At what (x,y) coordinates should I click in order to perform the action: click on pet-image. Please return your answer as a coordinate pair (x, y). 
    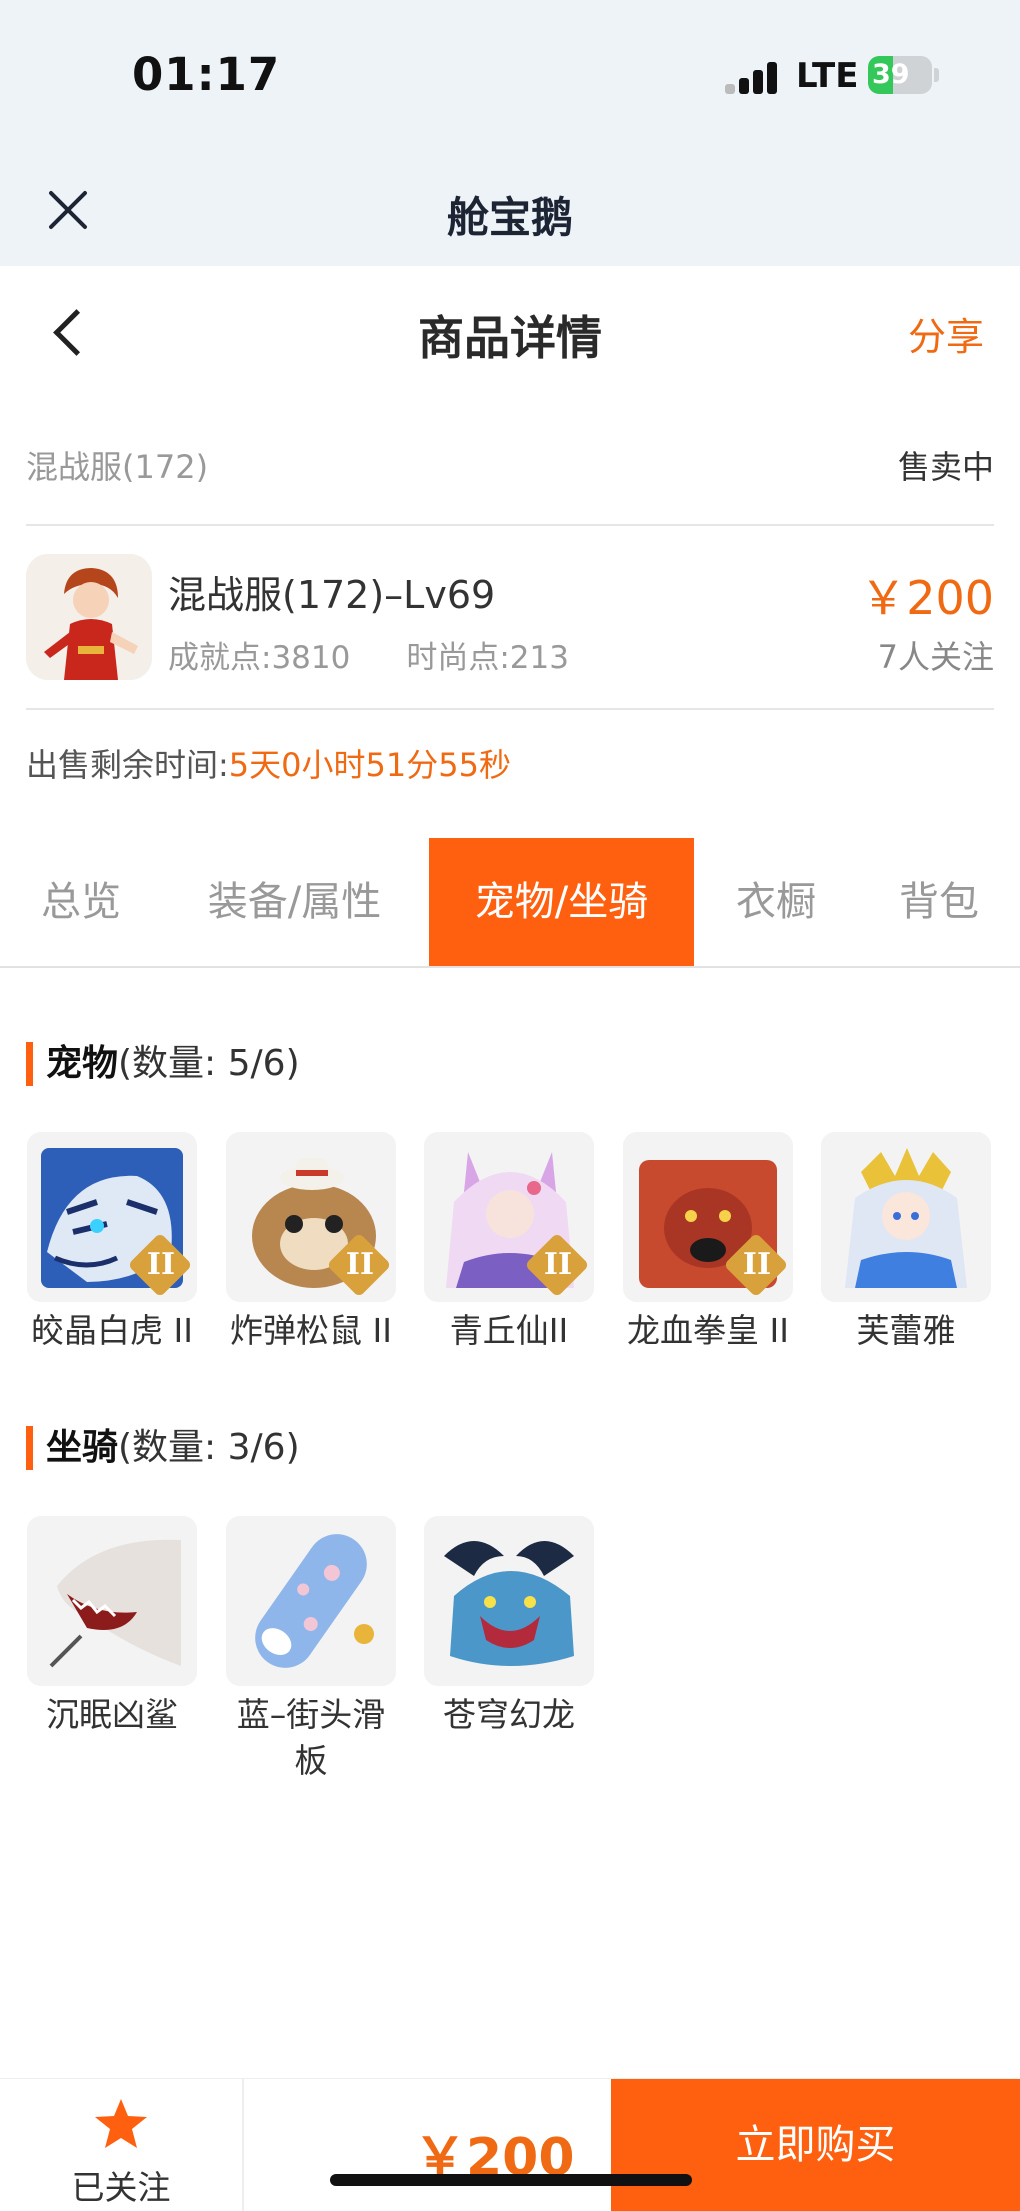
    Looking at the image, I should click on (906, 1217).